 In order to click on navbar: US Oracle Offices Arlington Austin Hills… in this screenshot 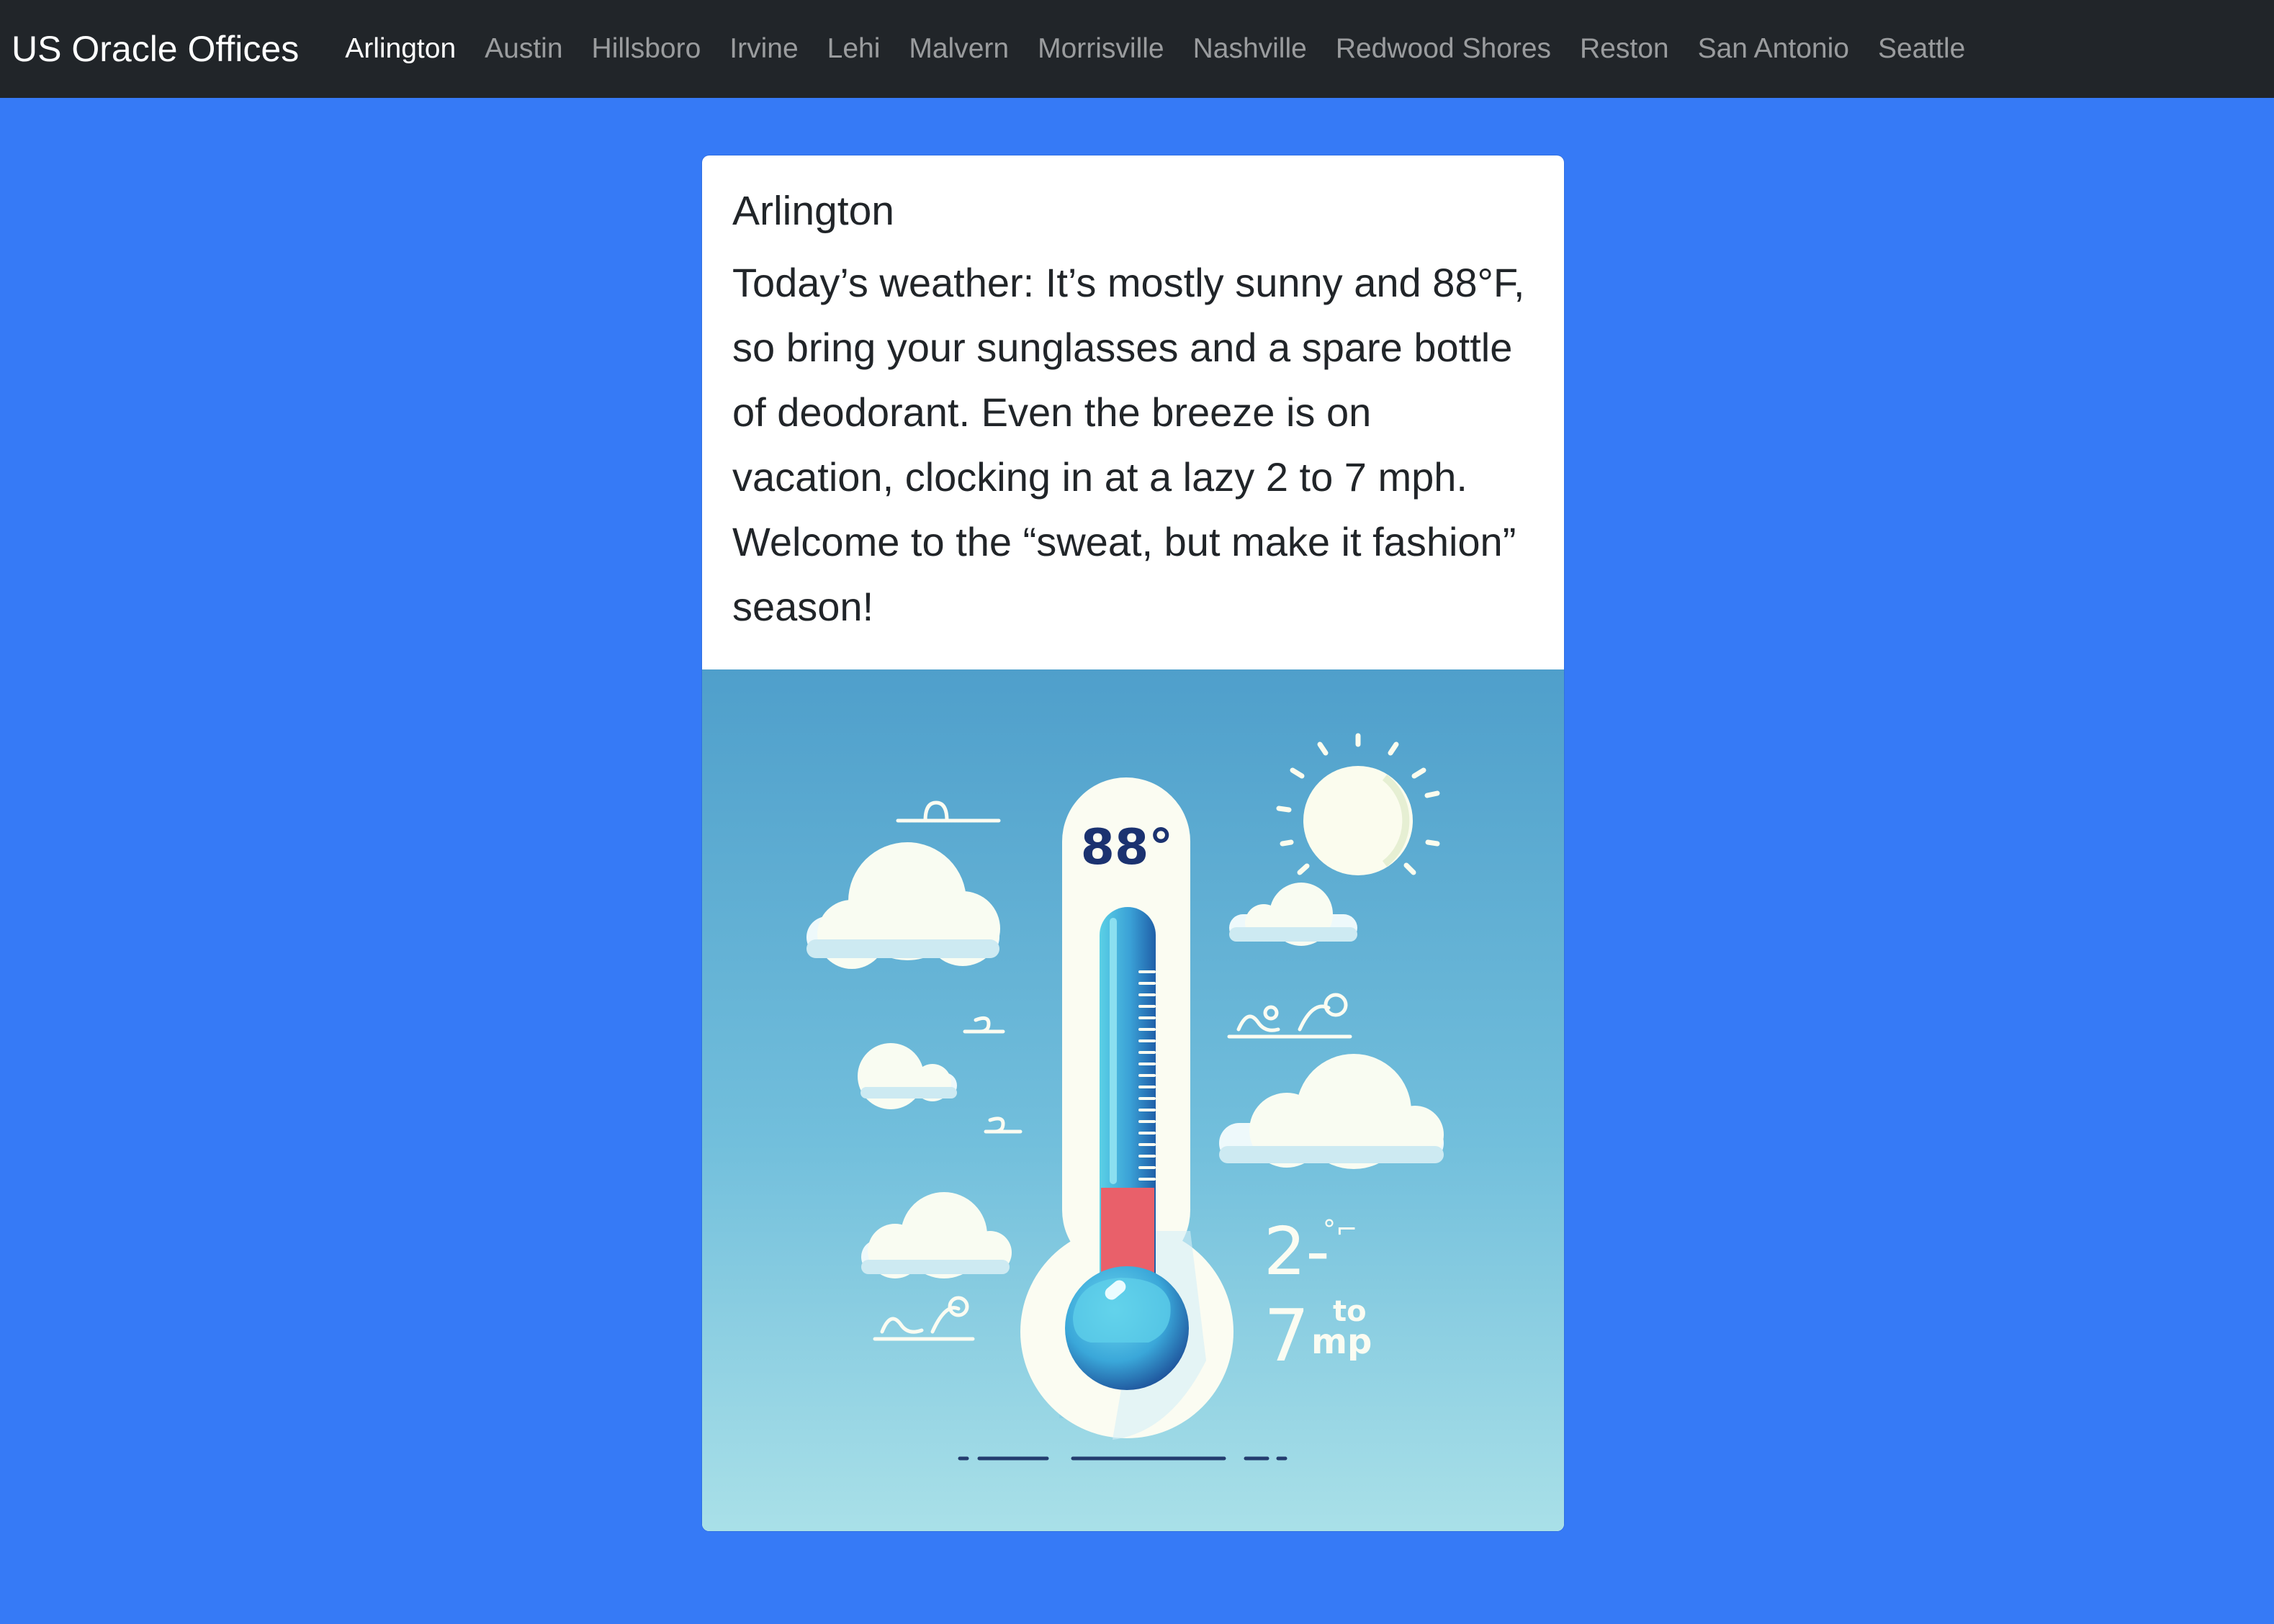, I will do `click(1137, 49)`.